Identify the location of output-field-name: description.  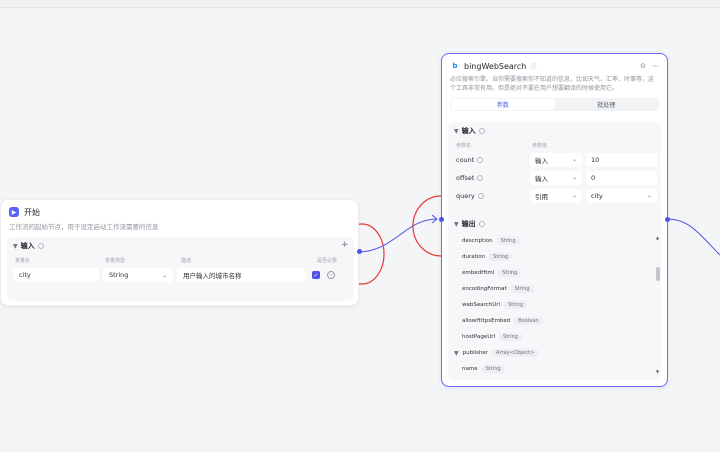
(477, 241).